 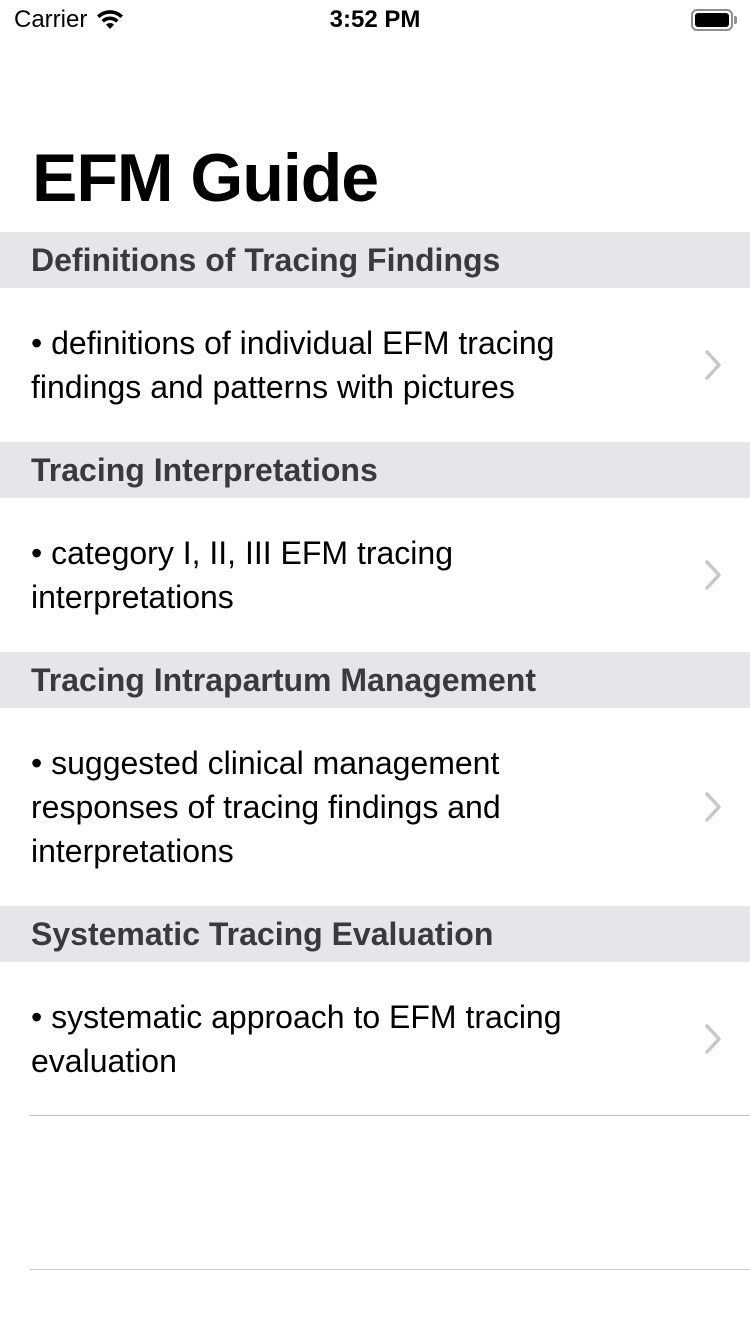 What do you see at coordinates (375, 934) in the screenshot?
I see `section-header-evaluation: Systematic Tracing Evaluation` at bounding box center [375, 934].